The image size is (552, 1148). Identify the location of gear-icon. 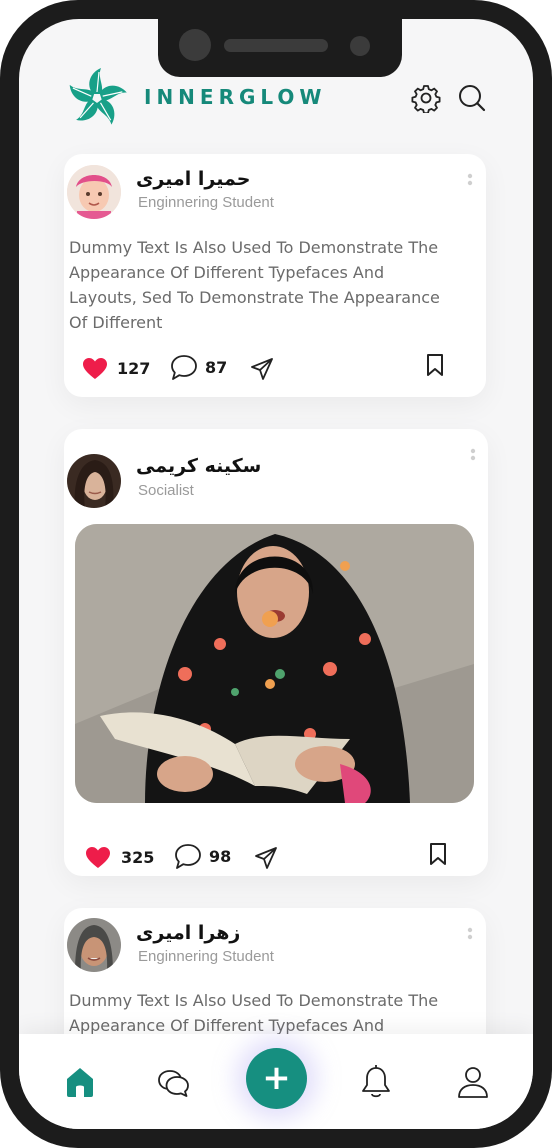
(426, 98).